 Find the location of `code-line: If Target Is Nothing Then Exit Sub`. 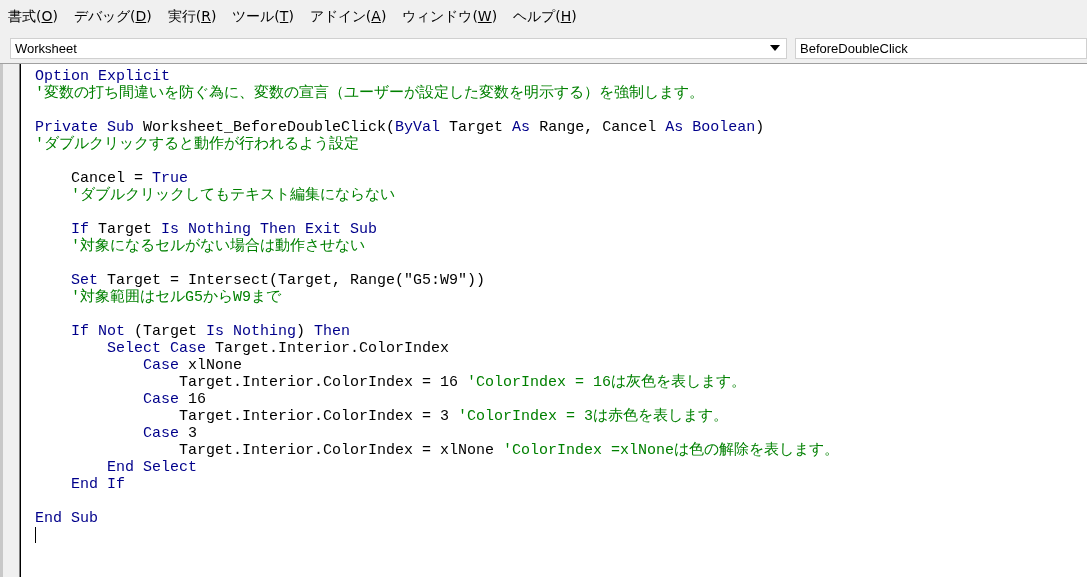

code-line: If Target Is Nothing Then Exit Sub is located at coordinates (224, 229).